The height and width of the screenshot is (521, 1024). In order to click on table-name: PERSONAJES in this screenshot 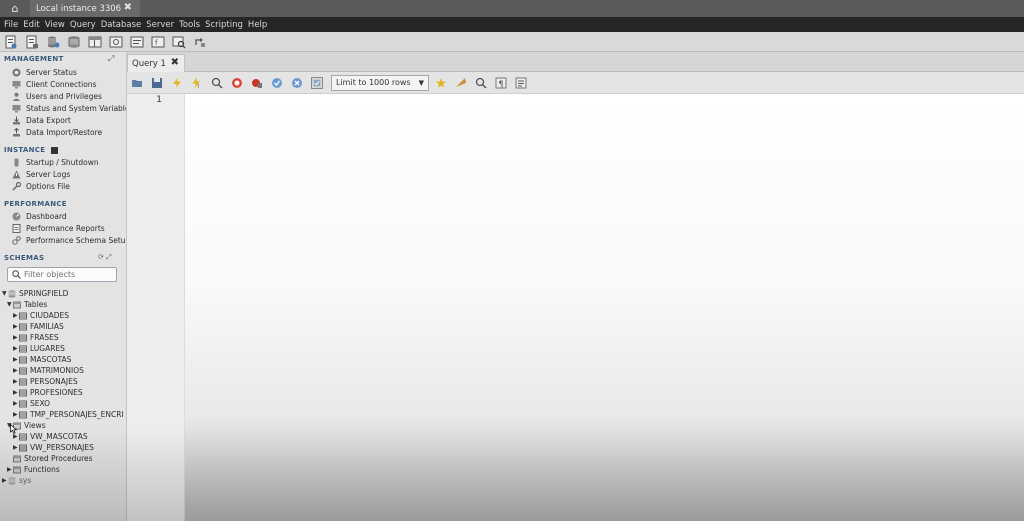, I will do `click(54, 381)`.